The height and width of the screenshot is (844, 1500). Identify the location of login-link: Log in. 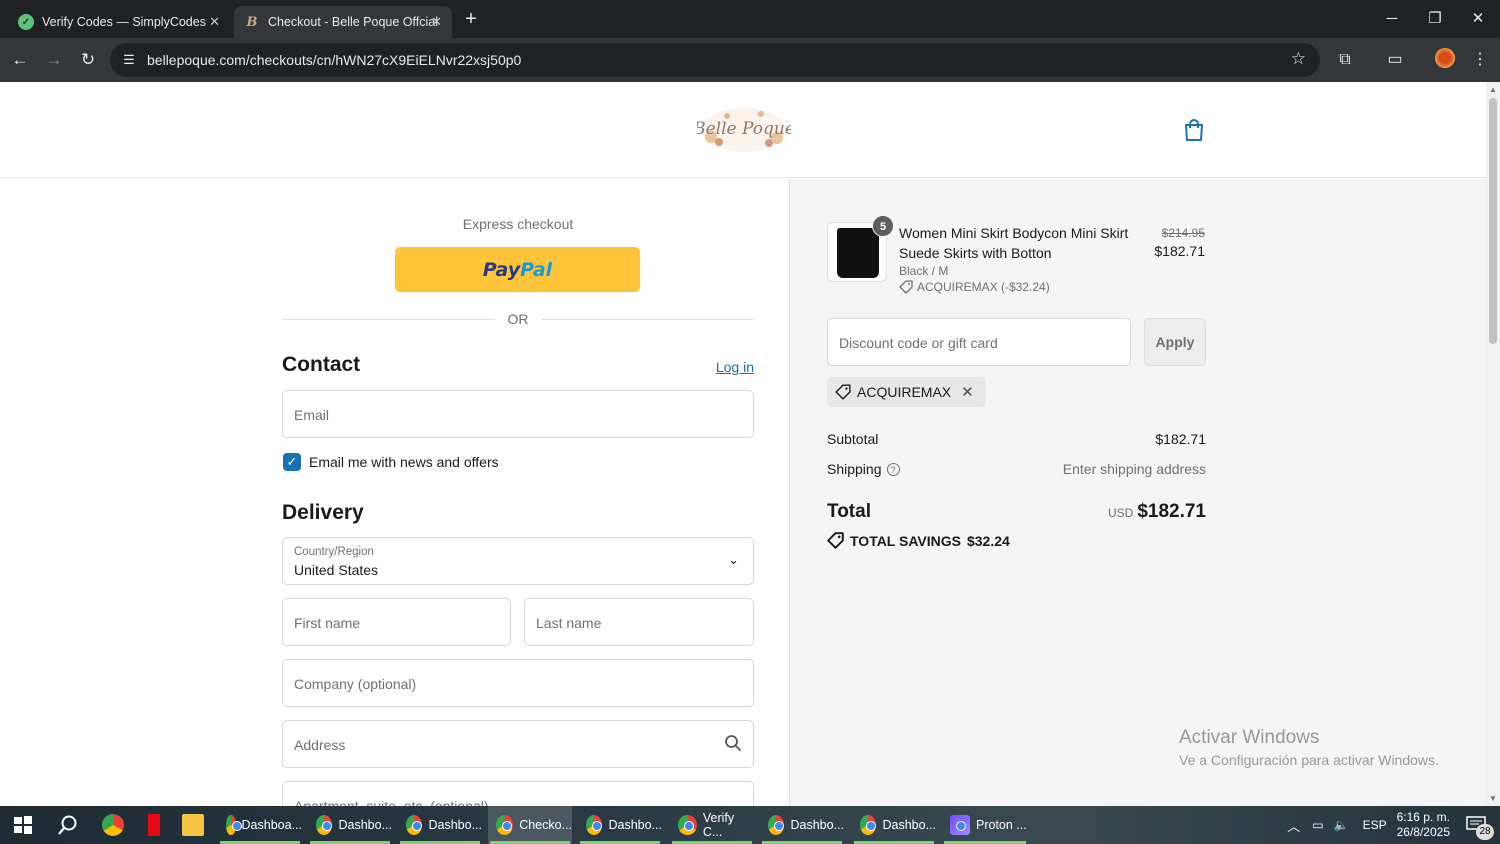
(727, 367).